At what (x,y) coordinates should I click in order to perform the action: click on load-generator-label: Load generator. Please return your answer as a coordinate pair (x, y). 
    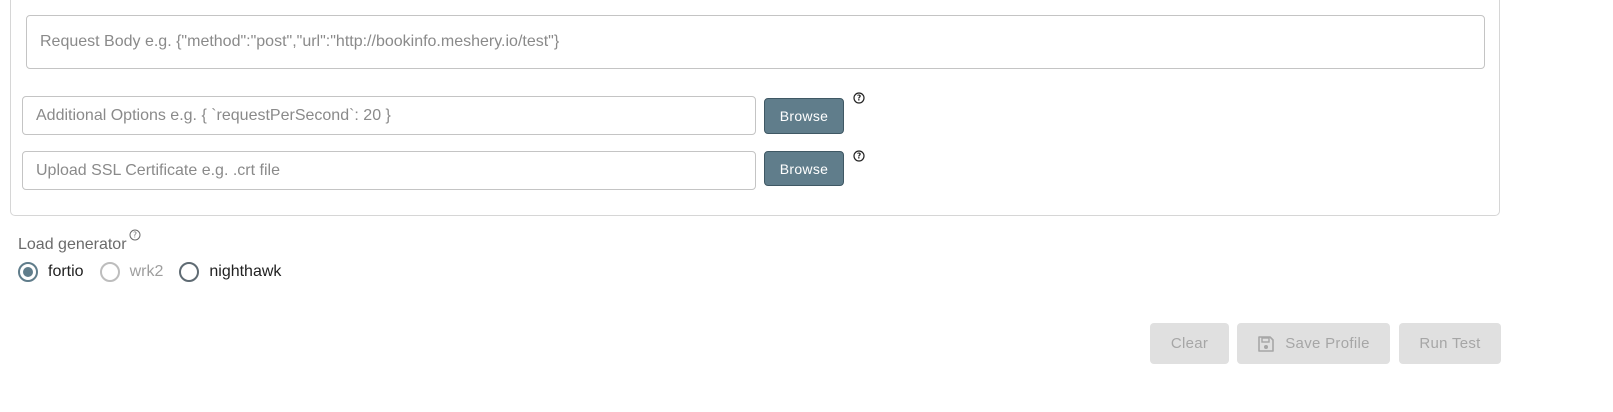
    Looking at the image, I should click on (72, 245).